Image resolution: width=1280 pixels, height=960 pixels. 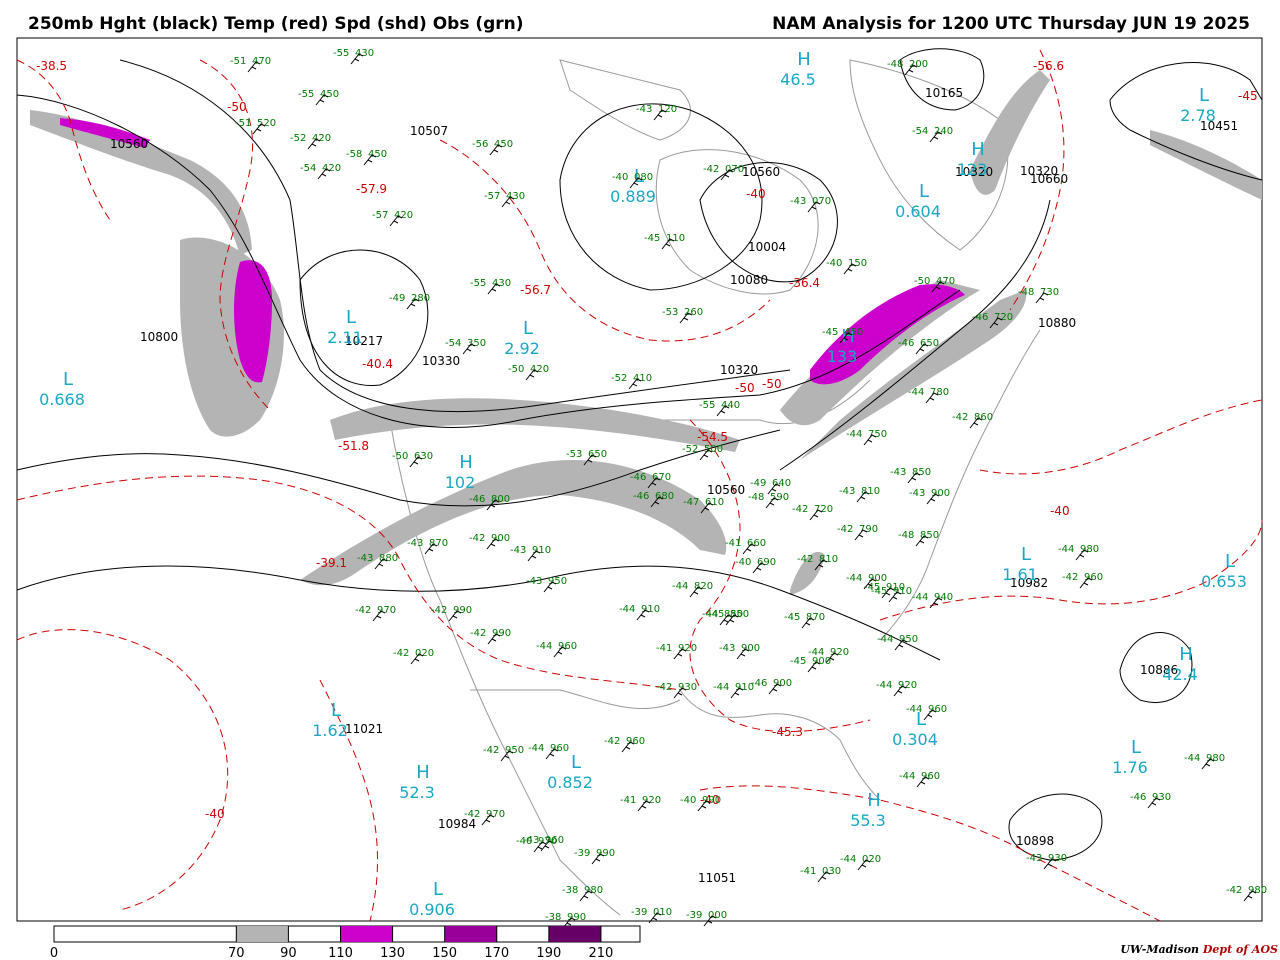 I want to click on obs-height: 110, so click(x=675, y=238).